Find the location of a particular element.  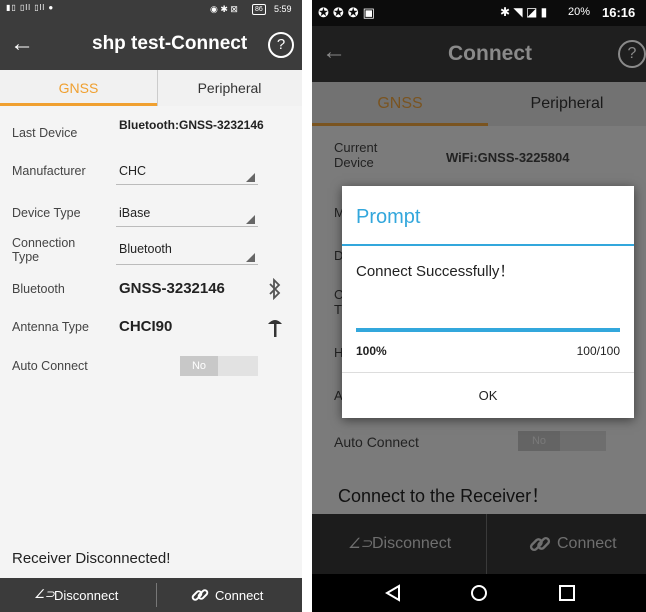

bluetooth-row: Bluetooth GNSS-3232146 is located at coordinates (151, 290).